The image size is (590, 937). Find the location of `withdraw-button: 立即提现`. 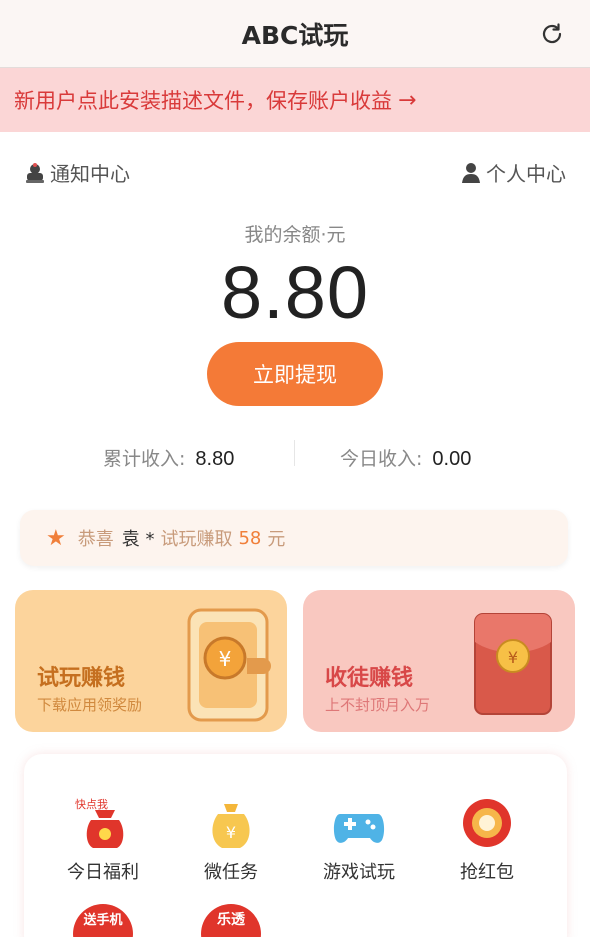

withdraw-button: 立即提现 is located at coordinates (295, 374).